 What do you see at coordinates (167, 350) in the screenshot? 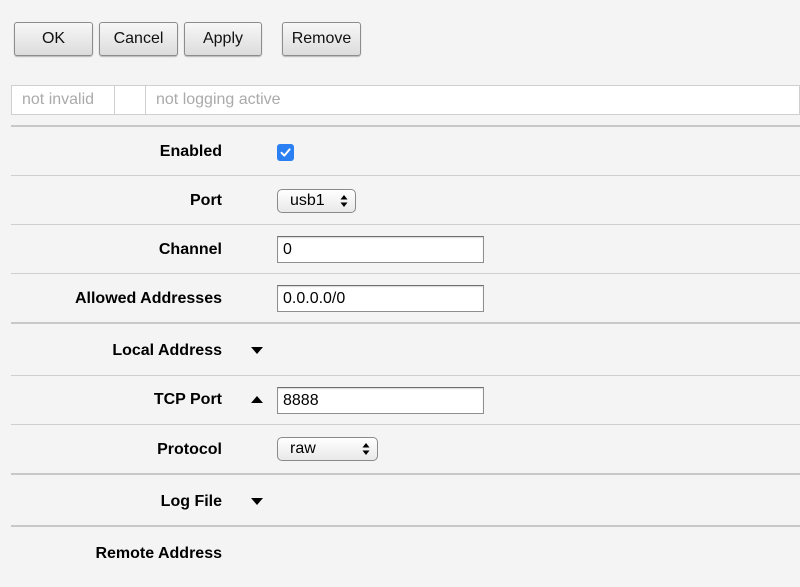
I see `local-address-label: Local Address` at bounding box center [167, 350].